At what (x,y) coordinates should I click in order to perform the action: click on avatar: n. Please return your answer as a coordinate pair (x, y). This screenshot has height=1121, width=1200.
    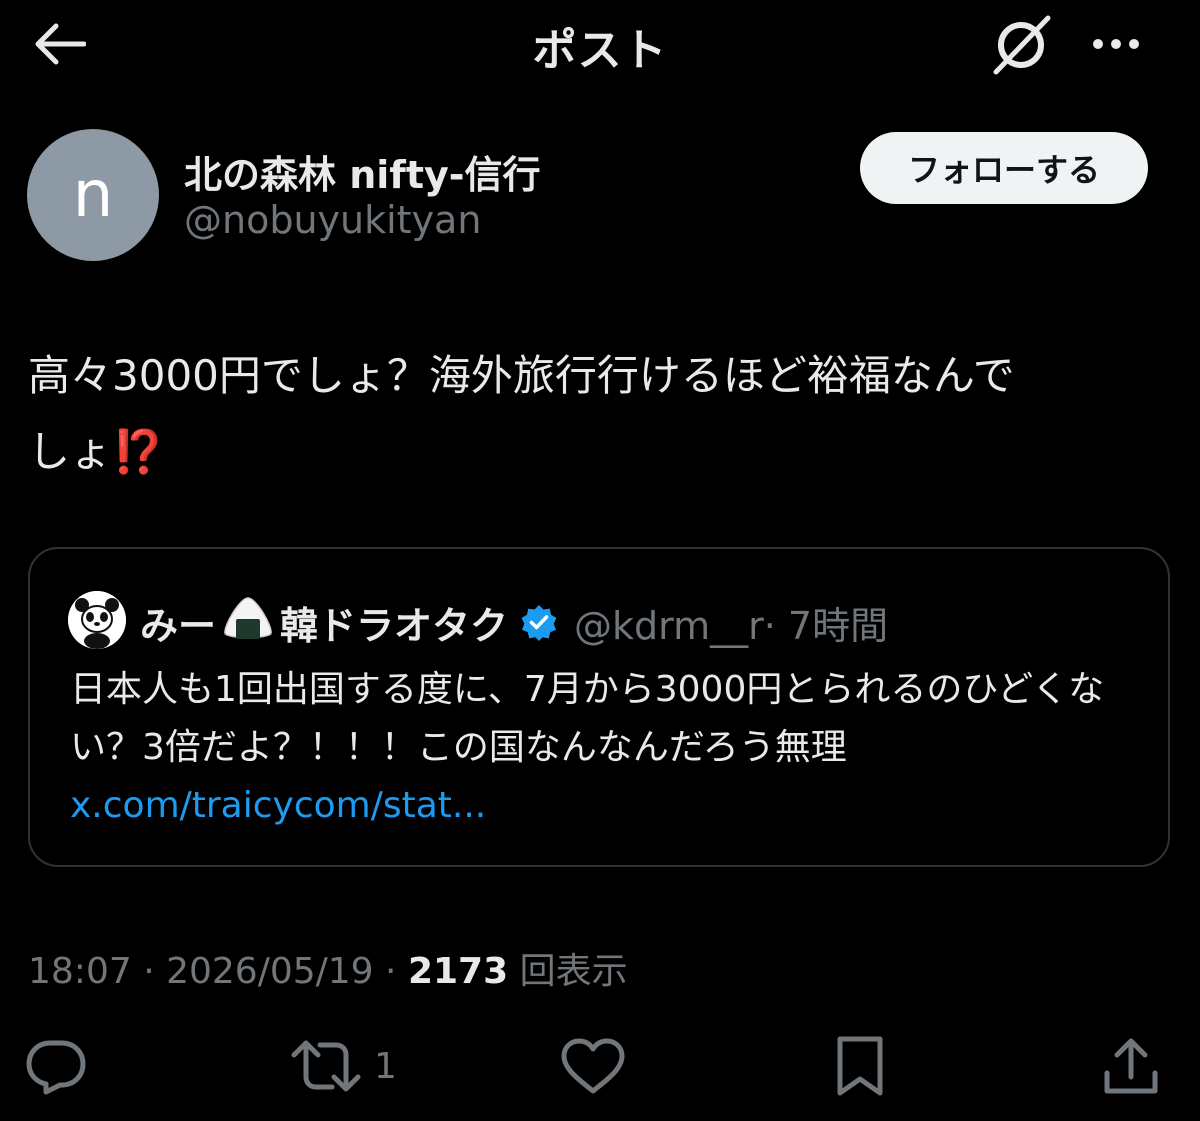
    Looking at the image, I should click on (93, 195).